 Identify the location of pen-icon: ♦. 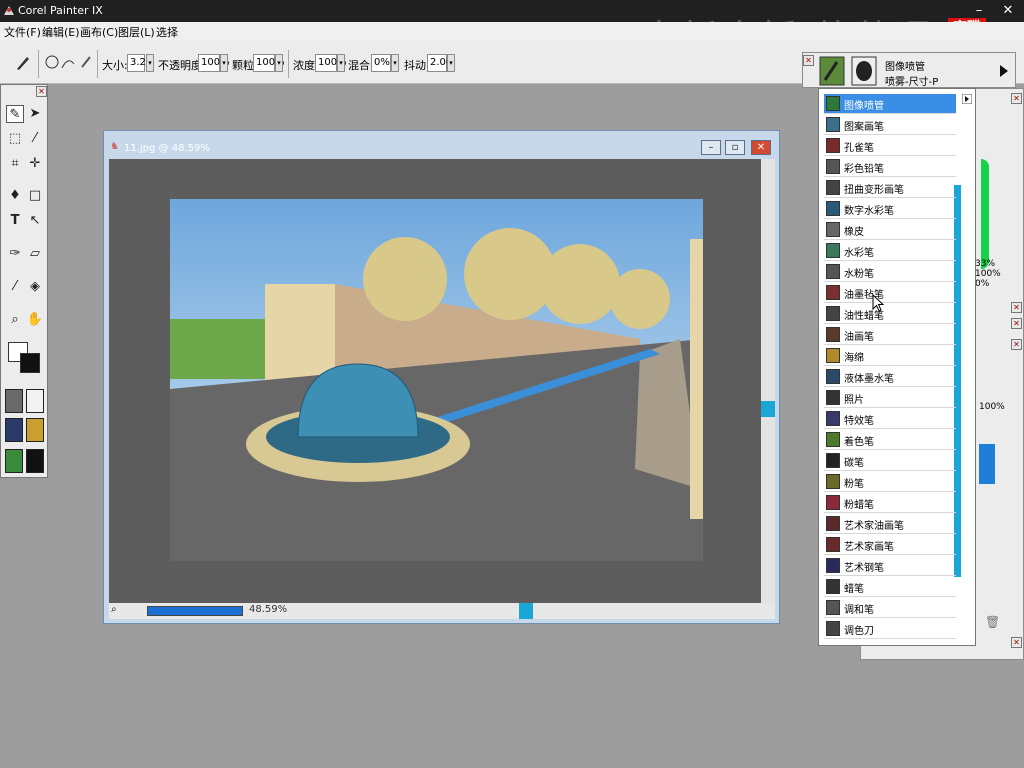
(15, 196).